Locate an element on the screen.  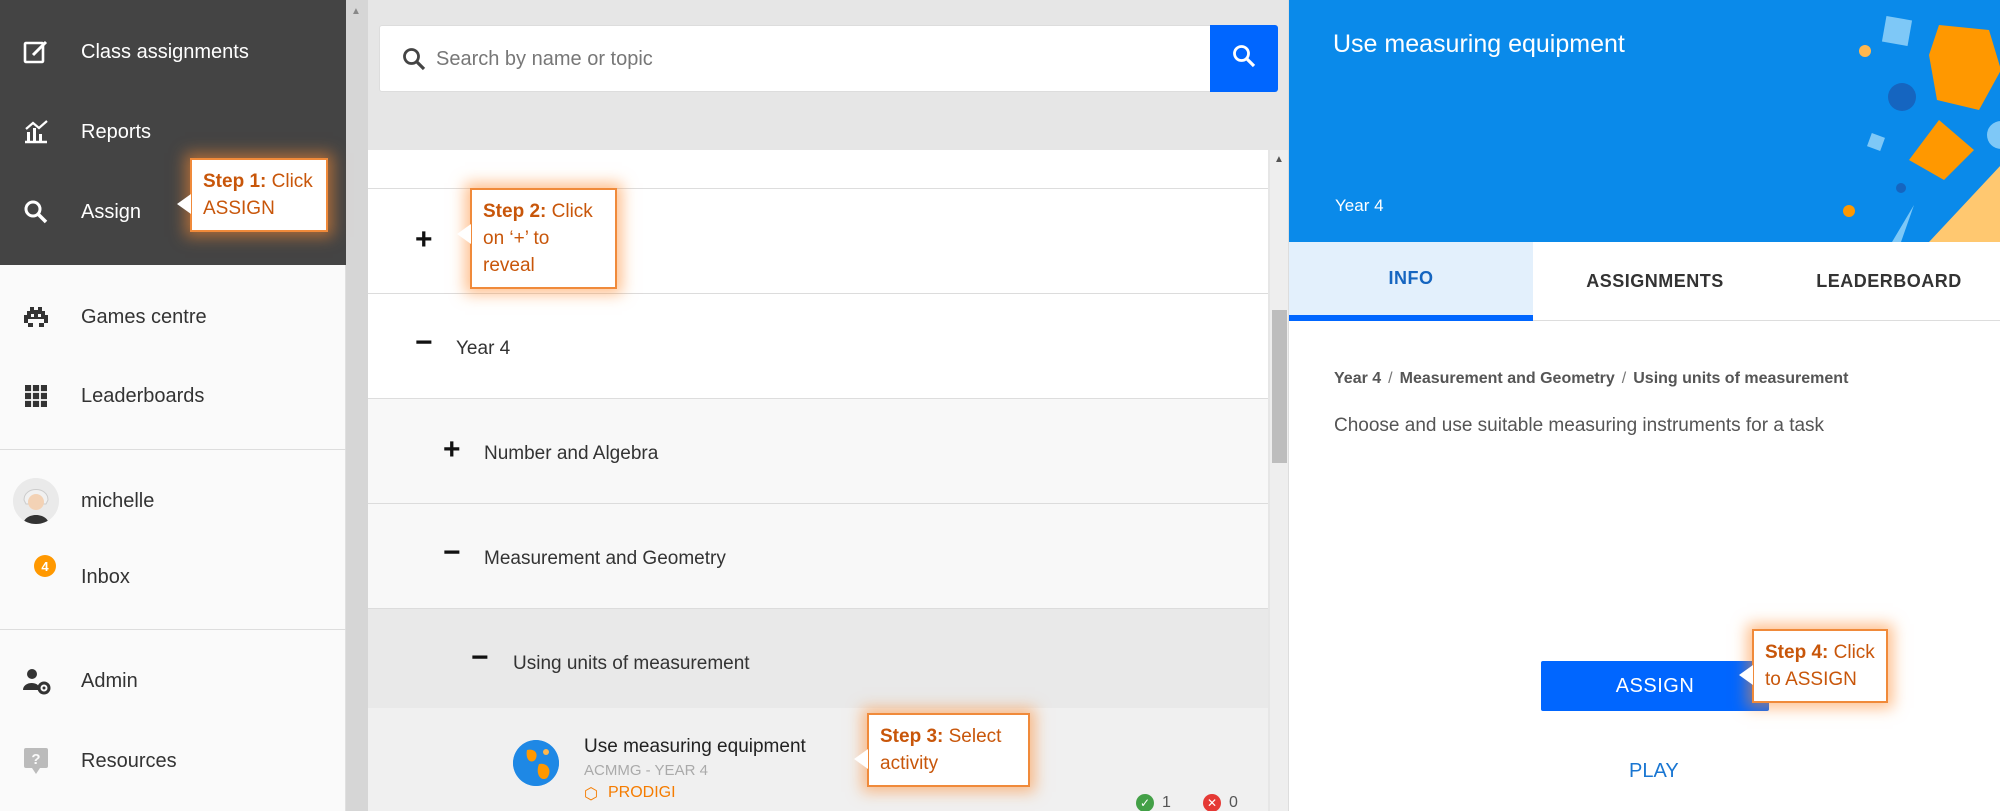
detail-tabs: INFO ASSIGNMENTS LEADERBOARD is located at coordinates (1644, 281).